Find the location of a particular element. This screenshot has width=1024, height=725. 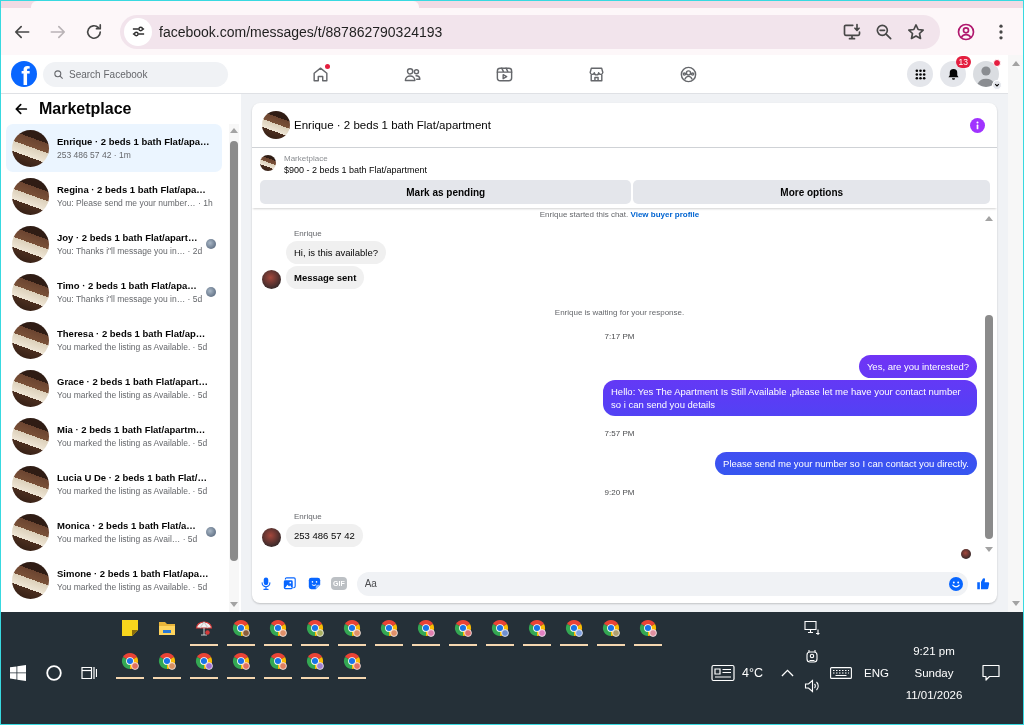

thumbs-up-icon is located at coordinates (983, 583).